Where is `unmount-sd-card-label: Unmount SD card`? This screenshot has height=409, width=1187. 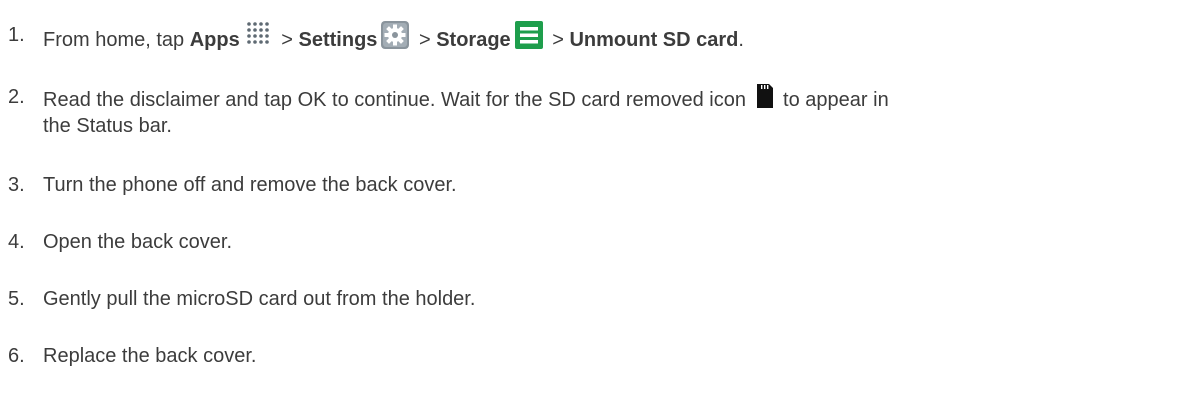 unmount-sd-card-label: Unmount SD card is located at coordinates (654, 40).